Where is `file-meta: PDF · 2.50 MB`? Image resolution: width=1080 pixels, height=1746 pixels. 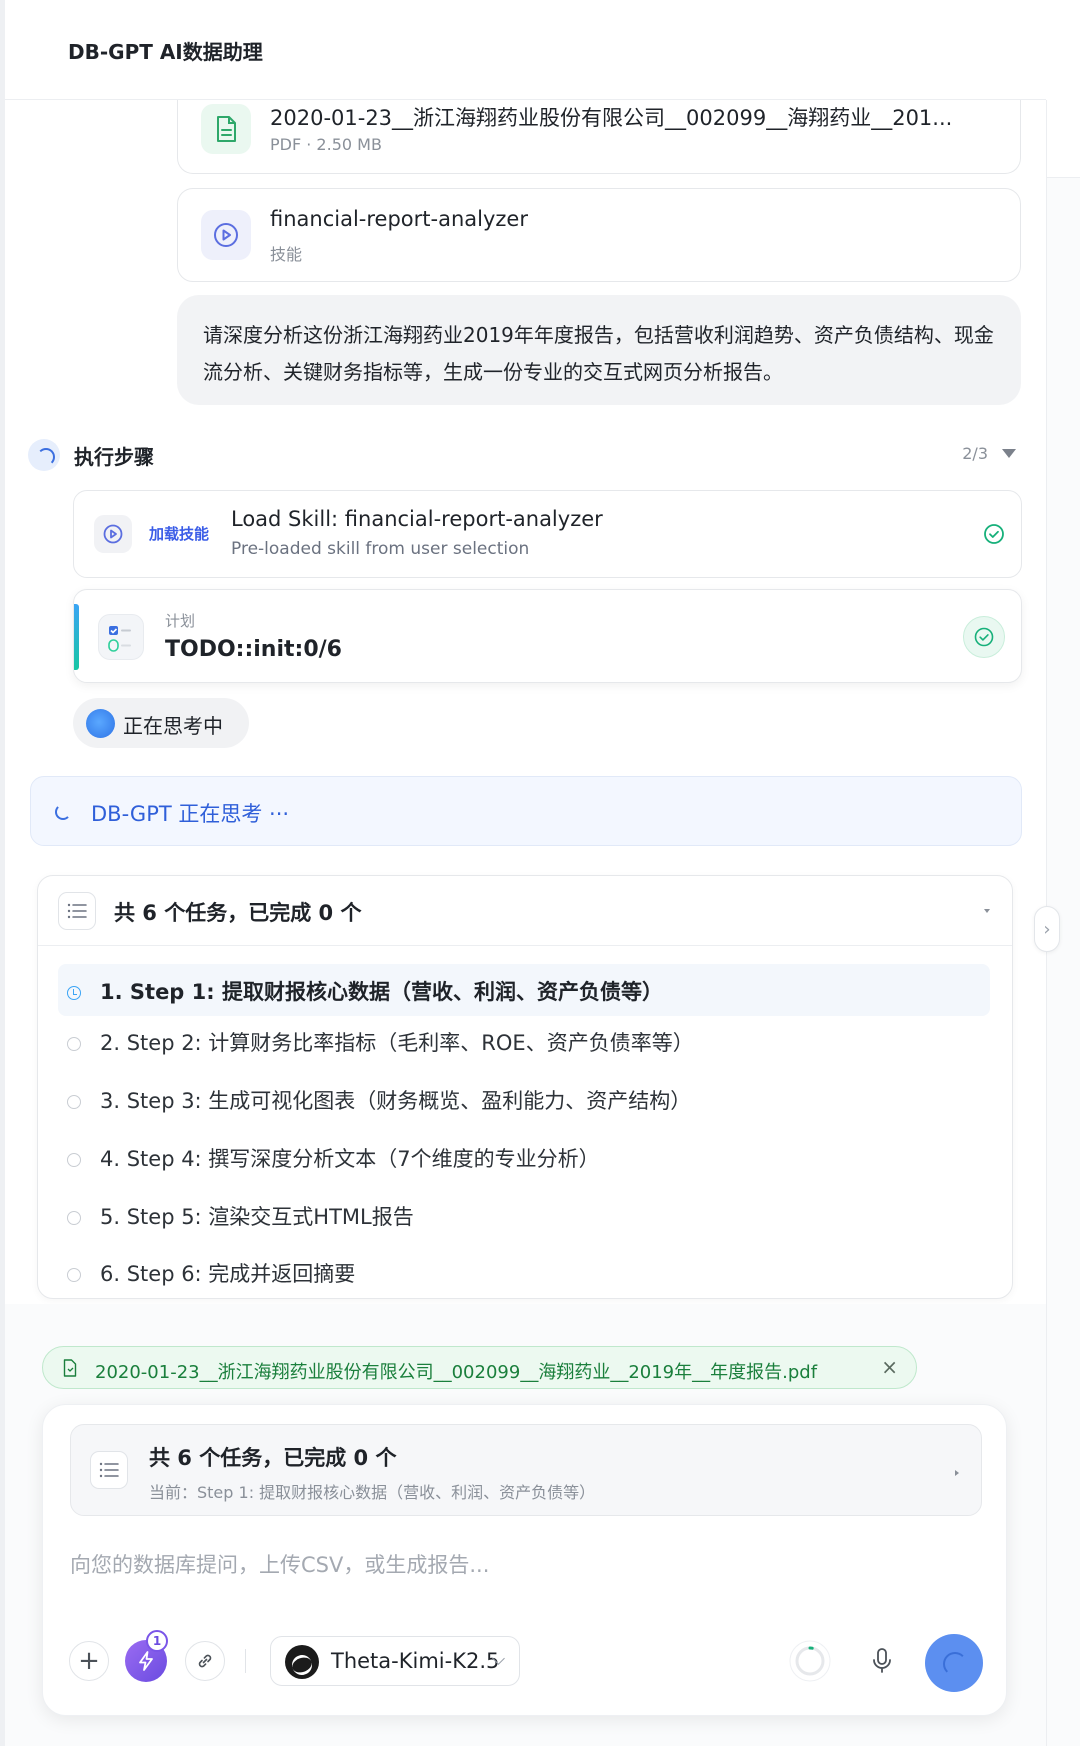 file-meta: PDF · 2.50 MB is located at coordinates (326, 144).